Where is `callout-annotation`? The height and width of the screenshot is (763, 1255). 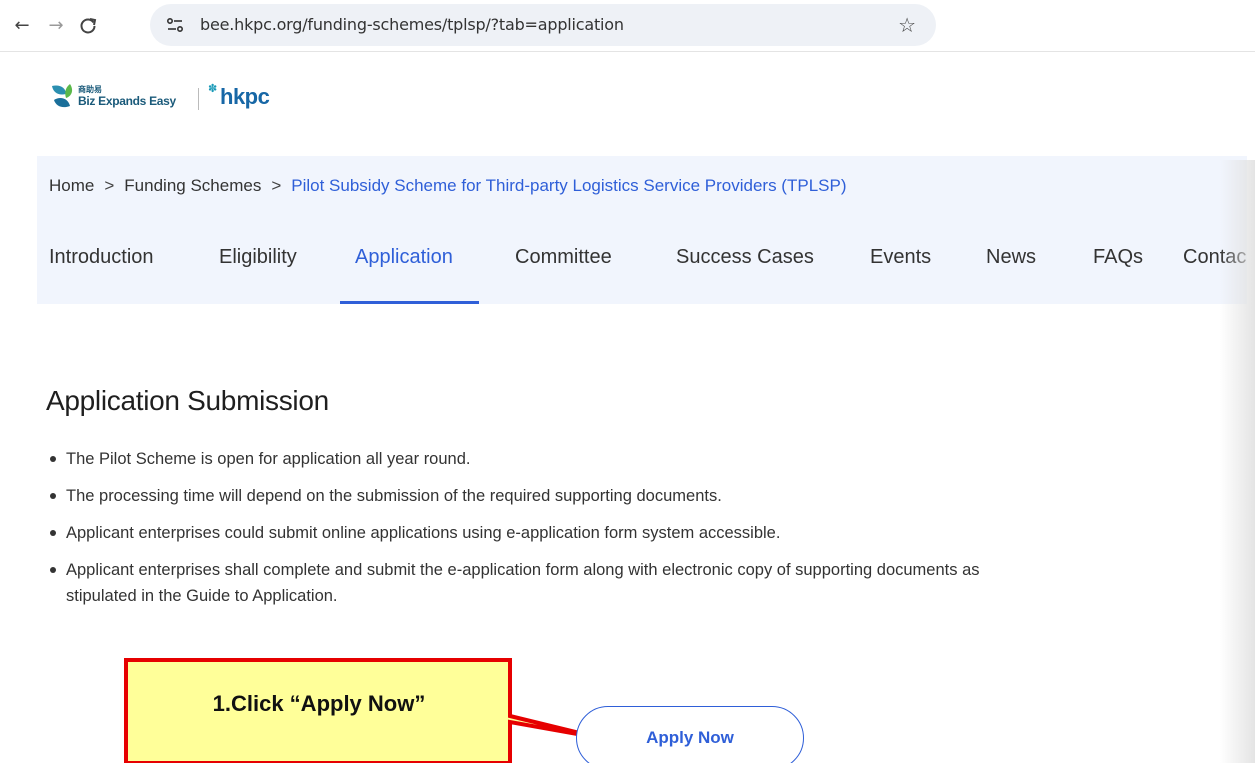 callout-annotation is located at coordinates (362, 710).